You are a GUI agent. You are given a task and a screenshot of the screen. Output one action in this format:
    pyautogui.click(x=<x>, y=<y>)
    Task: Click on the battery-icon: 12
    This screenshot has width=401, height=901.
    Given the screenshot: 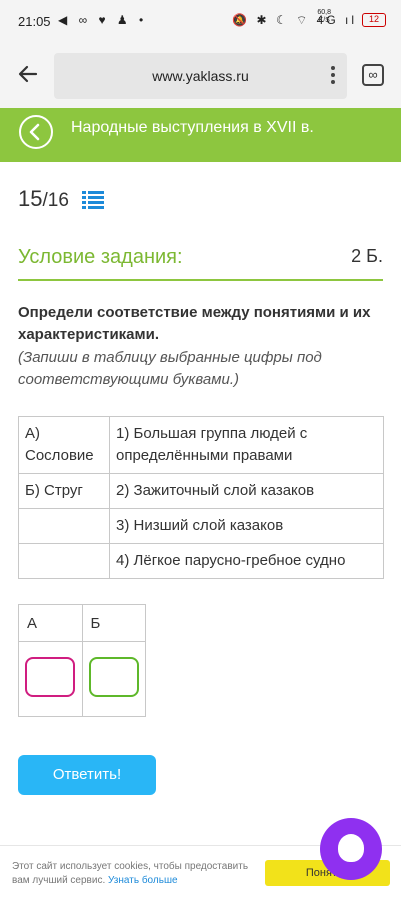 What is the action you would take?
    pyautogui.click(x=374, y=20)
    